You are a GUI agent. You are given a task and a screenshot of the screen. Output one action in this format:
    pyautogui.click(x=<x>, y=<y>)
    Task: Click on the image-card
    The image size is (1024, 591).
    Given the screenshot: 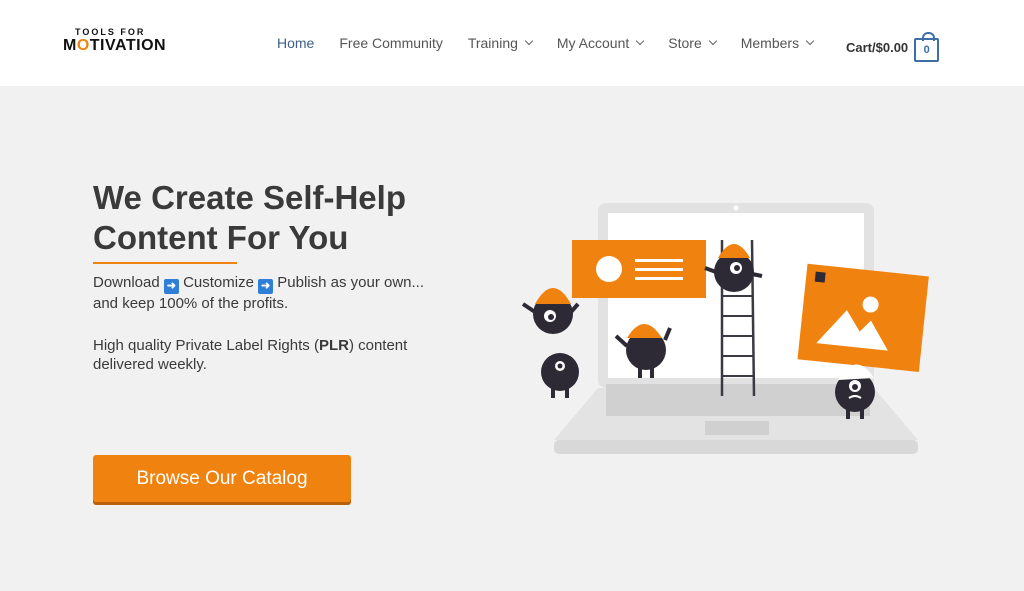 What is the action you would take?
    pyautogui.click(x=863, y=317)
    